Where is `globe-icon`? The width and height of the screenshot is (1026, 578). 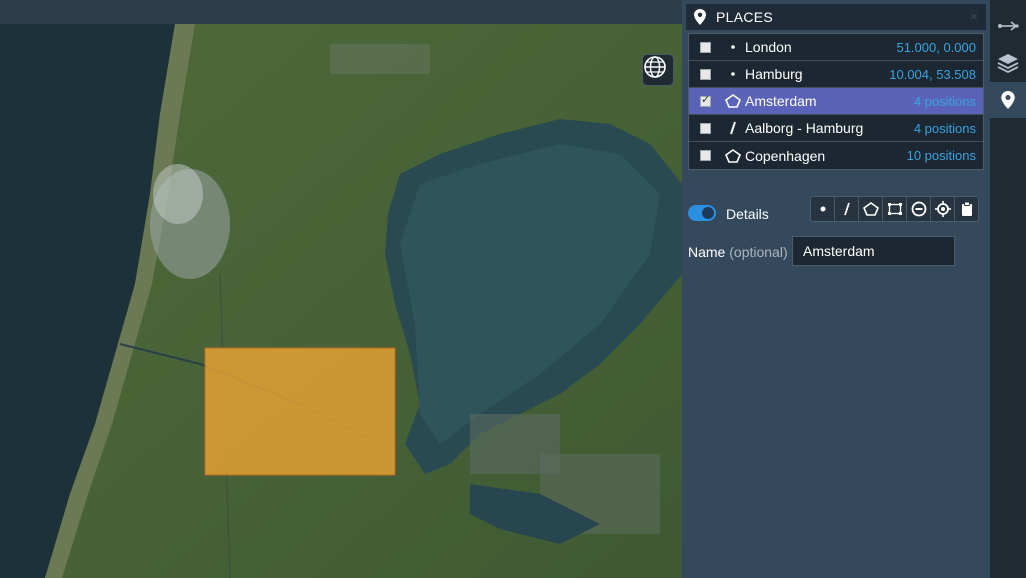 globe-icon is located at coordinates (655, 67).